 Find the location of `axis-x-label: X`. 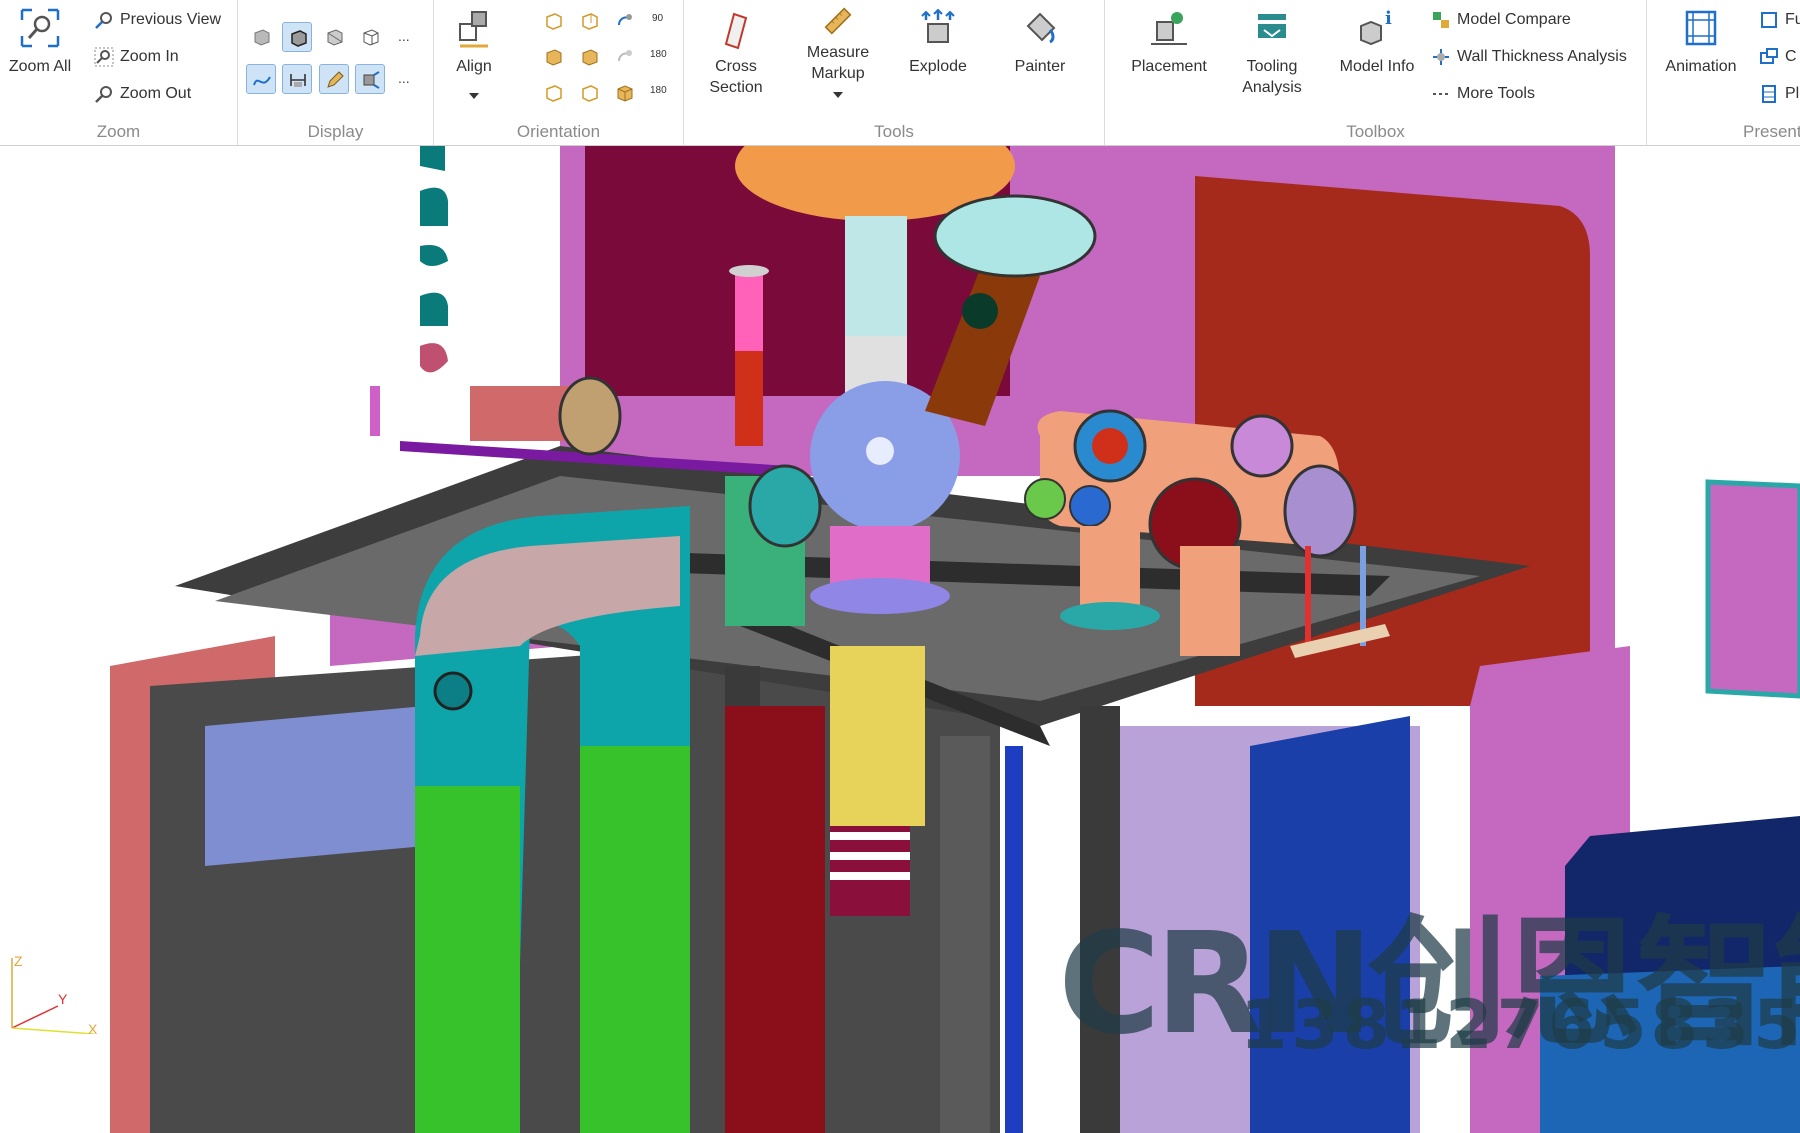

axis-x-label: X is located at coordinates (93, 1027).